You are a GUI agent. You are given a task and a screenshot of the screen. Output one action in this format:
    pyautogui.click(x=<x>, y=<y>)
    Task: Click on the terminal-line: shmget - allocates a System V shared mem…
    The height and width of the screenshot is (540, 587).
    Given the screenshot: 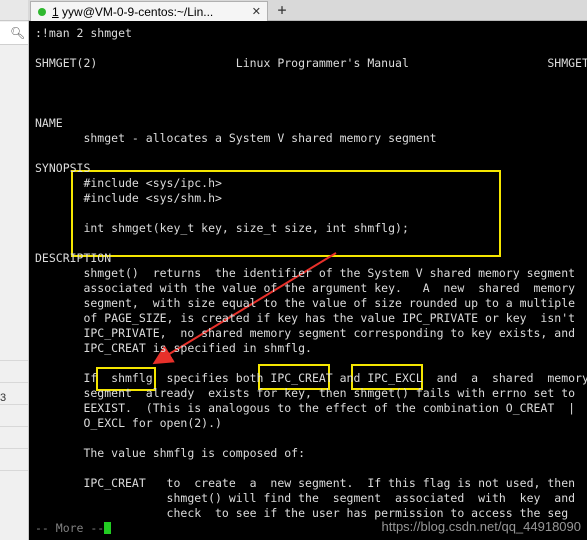 What is the action you would take?
    pyautogui.click(x=236, y=138)
    